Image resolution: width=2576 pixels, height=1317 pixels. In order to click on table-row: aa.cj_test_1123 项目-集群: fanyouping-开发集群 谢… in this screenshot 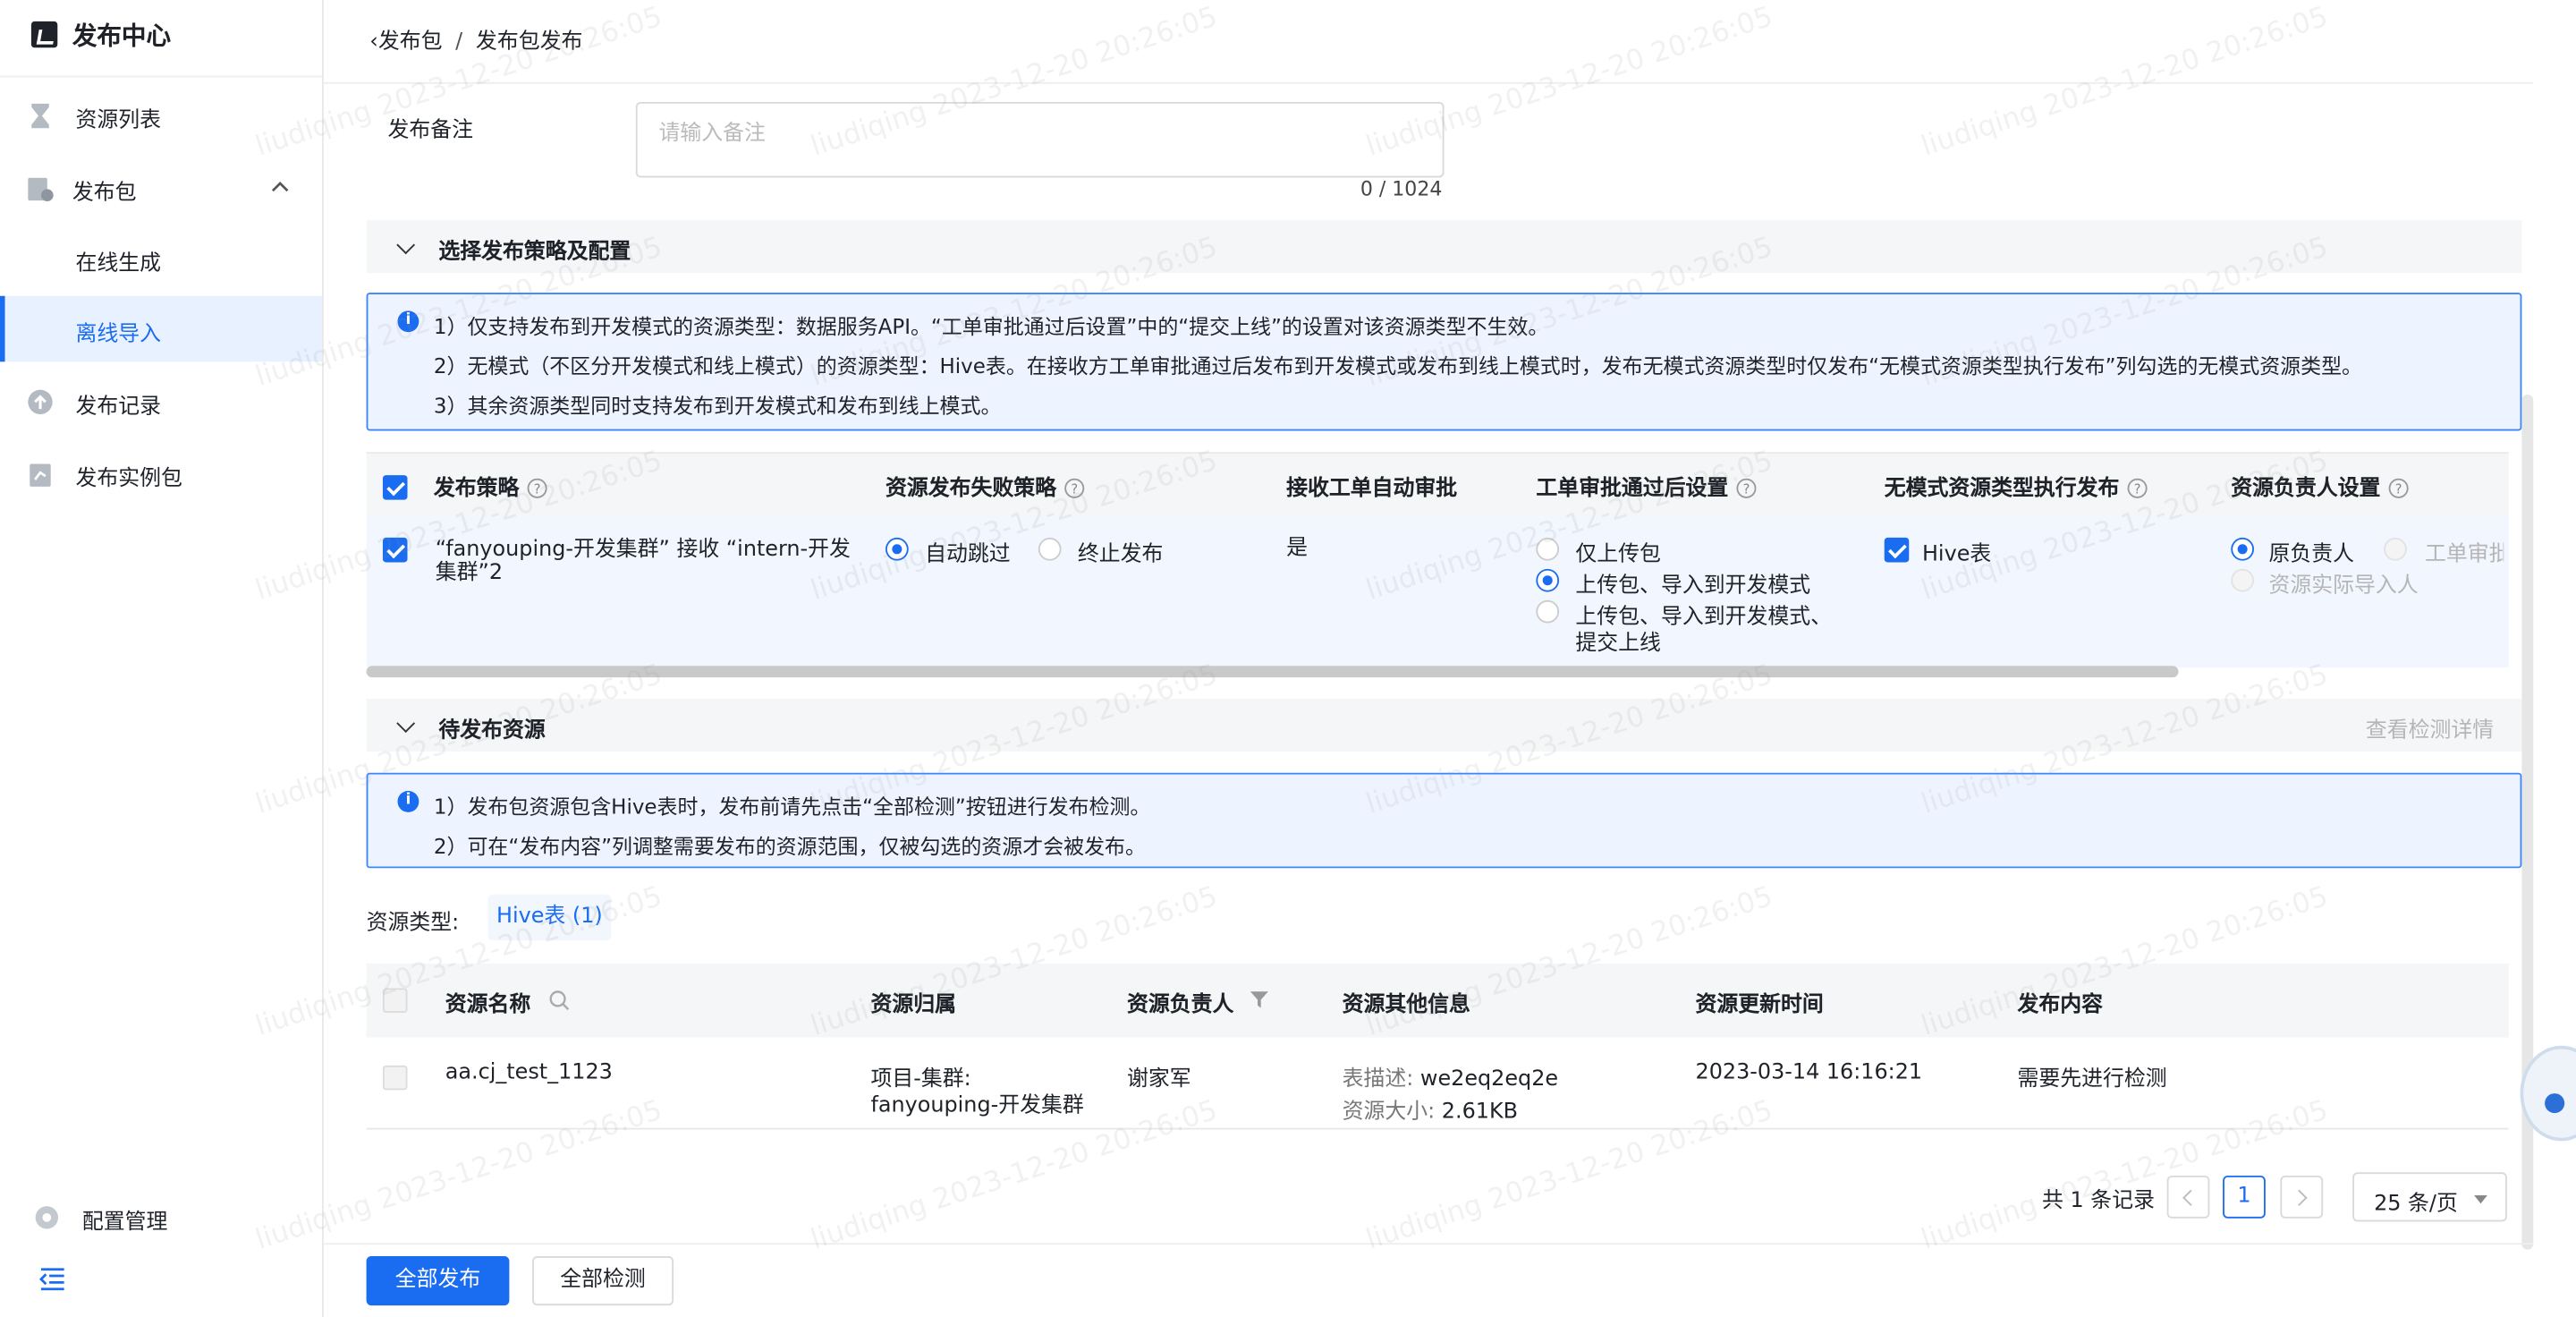, I will do `click(1437, 1084)`.